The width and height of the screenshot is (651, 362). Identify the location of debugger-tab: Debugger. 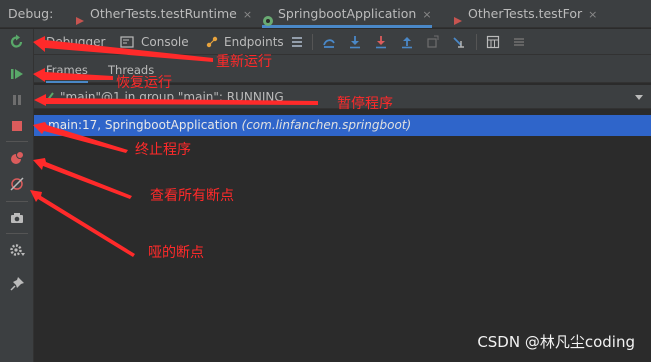
(75, 42).